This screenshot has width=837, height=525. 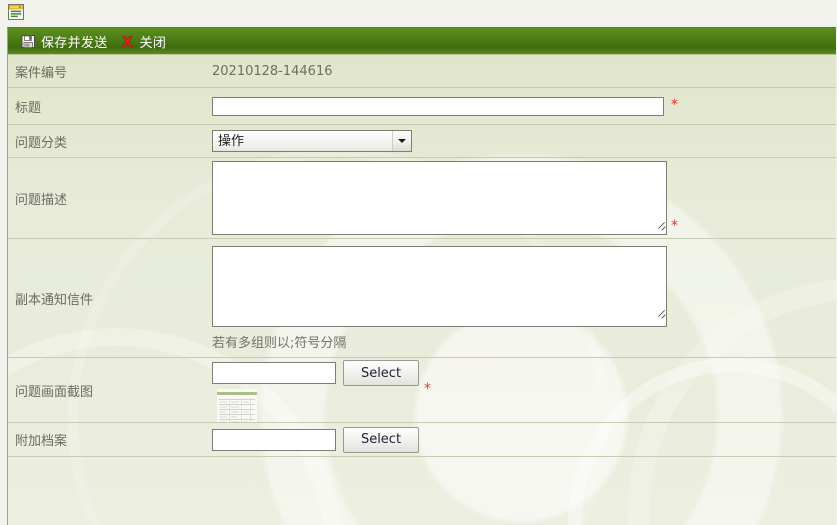 I want to click on attachment-file-input, so click(x=274, y=439).